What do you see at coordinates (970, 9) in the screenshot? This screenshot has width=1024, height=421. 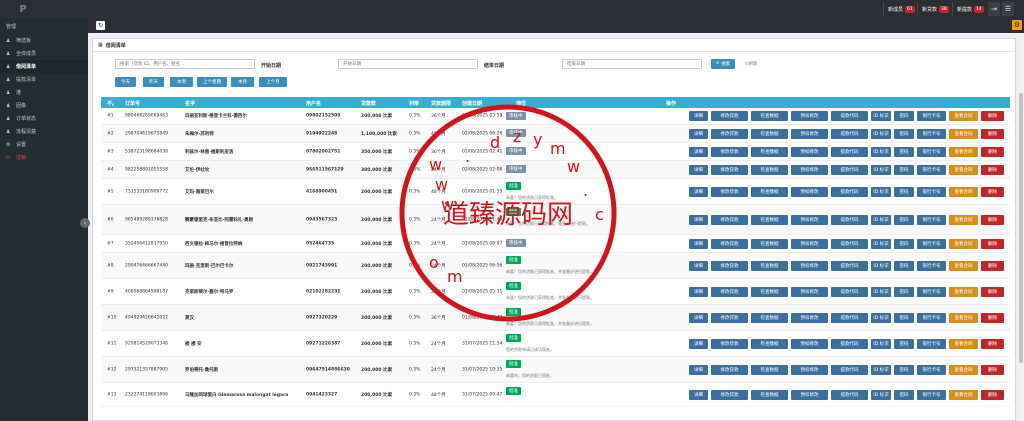 I see `new-withdrawals-button: 新提款 14` at bounding box center [970, 9].